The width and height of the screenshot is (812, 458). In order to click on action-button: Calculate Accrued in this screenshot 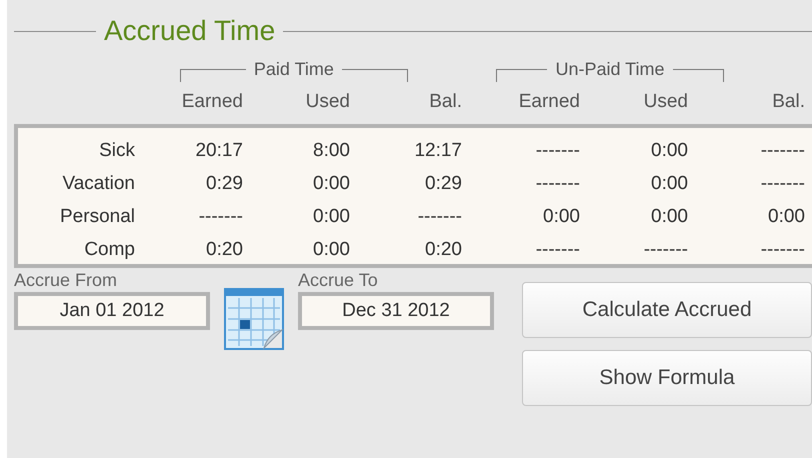, I will do `click(667, 310)`.